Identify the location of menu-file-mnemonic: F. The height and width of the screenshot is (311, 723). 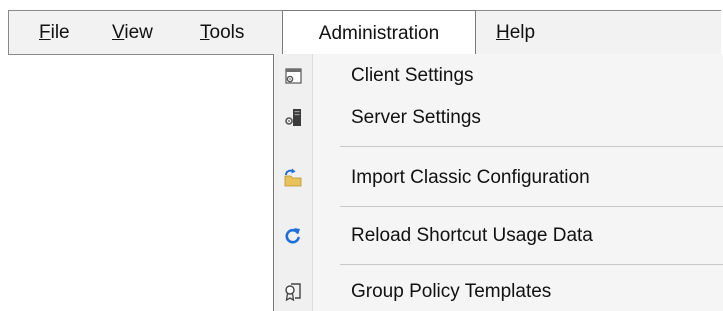
(45, 32).